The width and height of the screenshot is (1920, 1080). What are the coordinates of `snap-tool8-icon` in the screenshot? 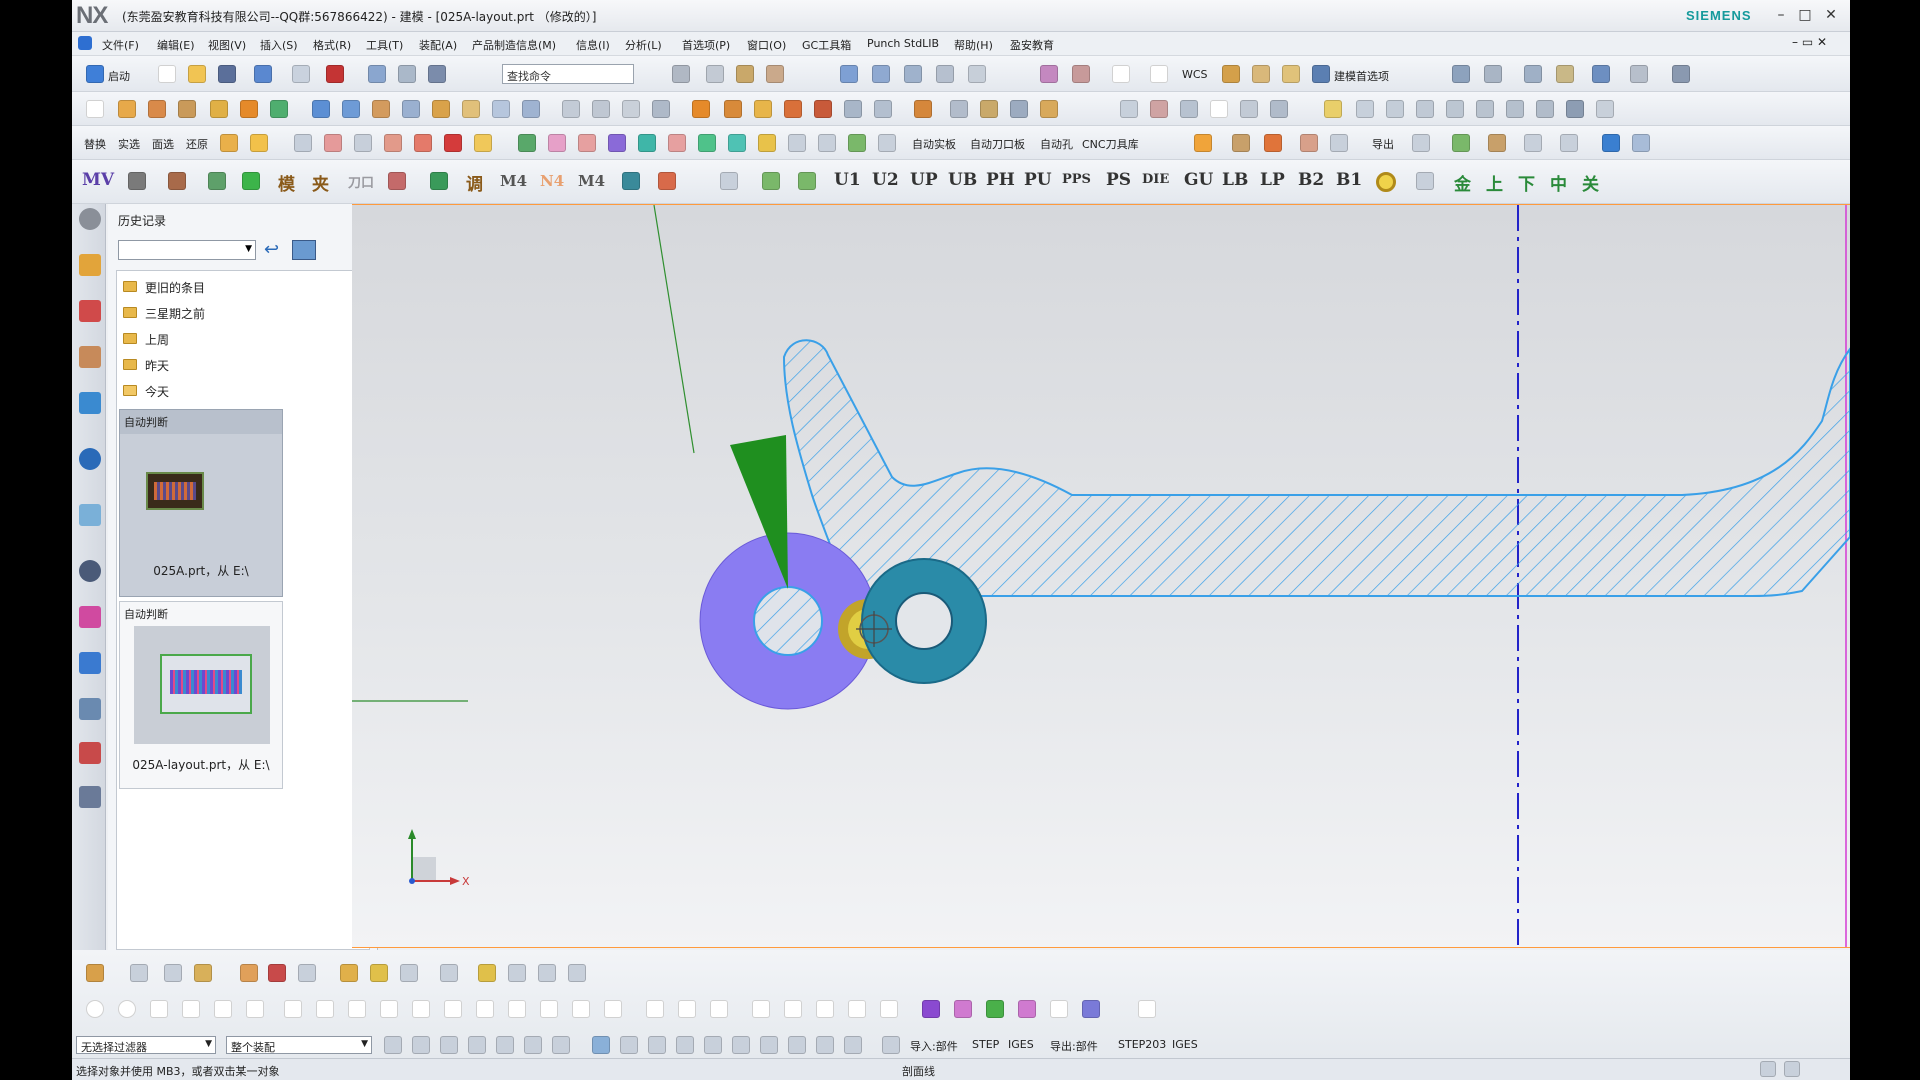 It's located at (349, 973).